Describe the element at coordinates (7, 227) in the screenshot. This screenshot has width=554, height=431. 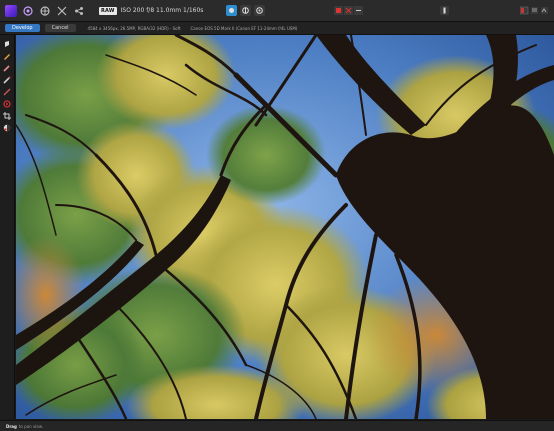
I see `tools-panel` at that location.